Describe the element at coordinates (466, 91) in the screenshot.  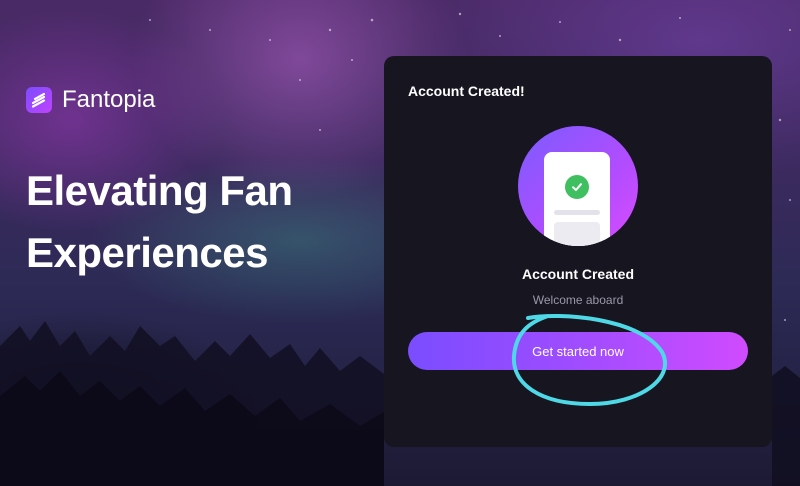
I see `card-title: Account Created!` at that location.